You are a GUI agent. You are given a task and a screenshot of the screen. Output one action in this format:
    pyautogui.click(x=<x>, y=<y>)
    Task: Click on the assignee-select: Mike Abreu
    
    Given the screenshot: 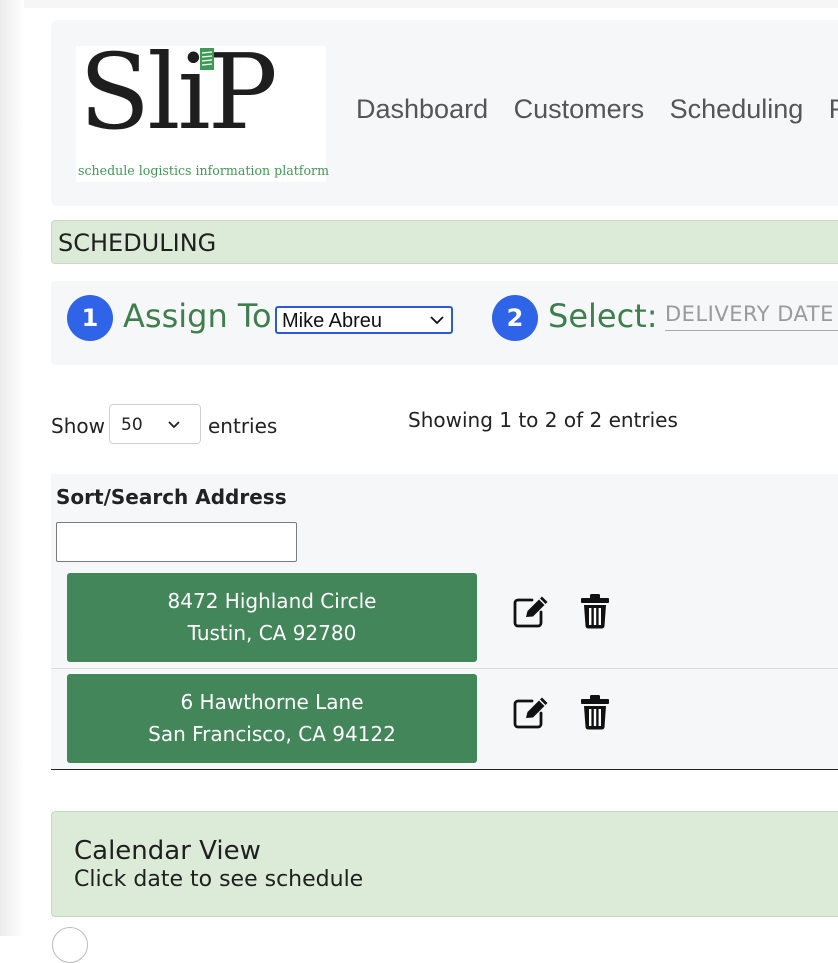 What is the action you would take?
    pyautogui.click(x=364, y=320)
    